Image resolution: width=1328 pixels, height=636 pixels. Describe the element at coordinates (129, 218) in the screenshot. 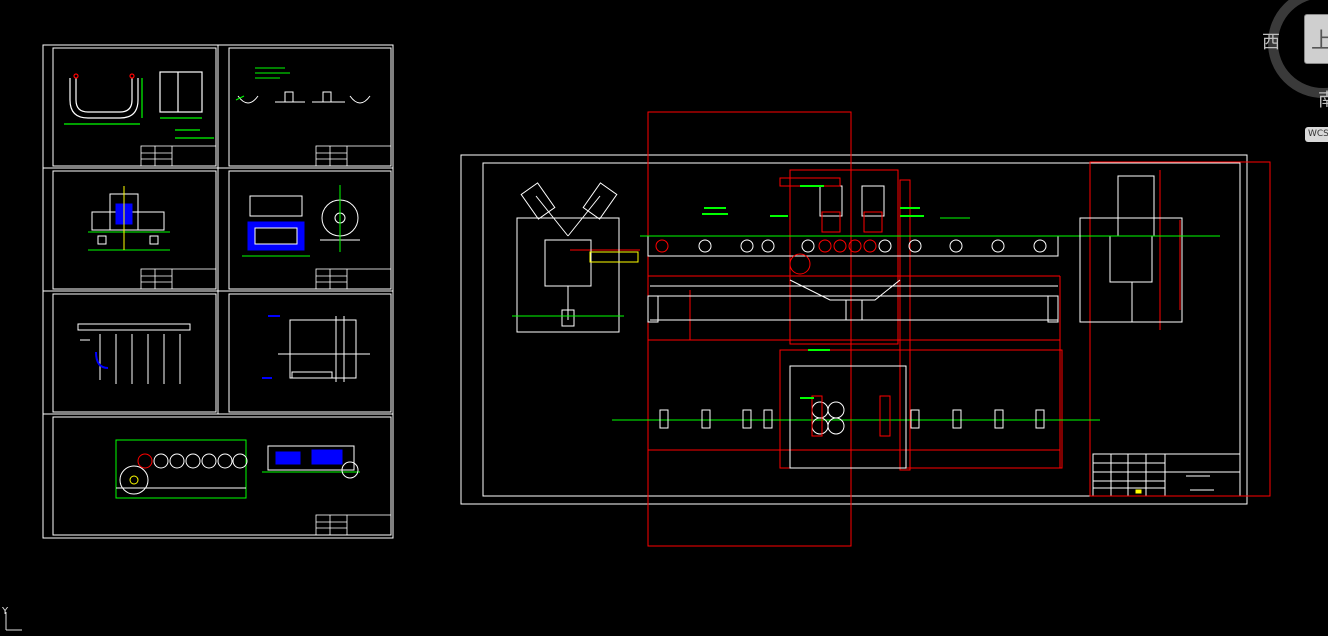

I see `sheet-3-section-drawing` at that location.